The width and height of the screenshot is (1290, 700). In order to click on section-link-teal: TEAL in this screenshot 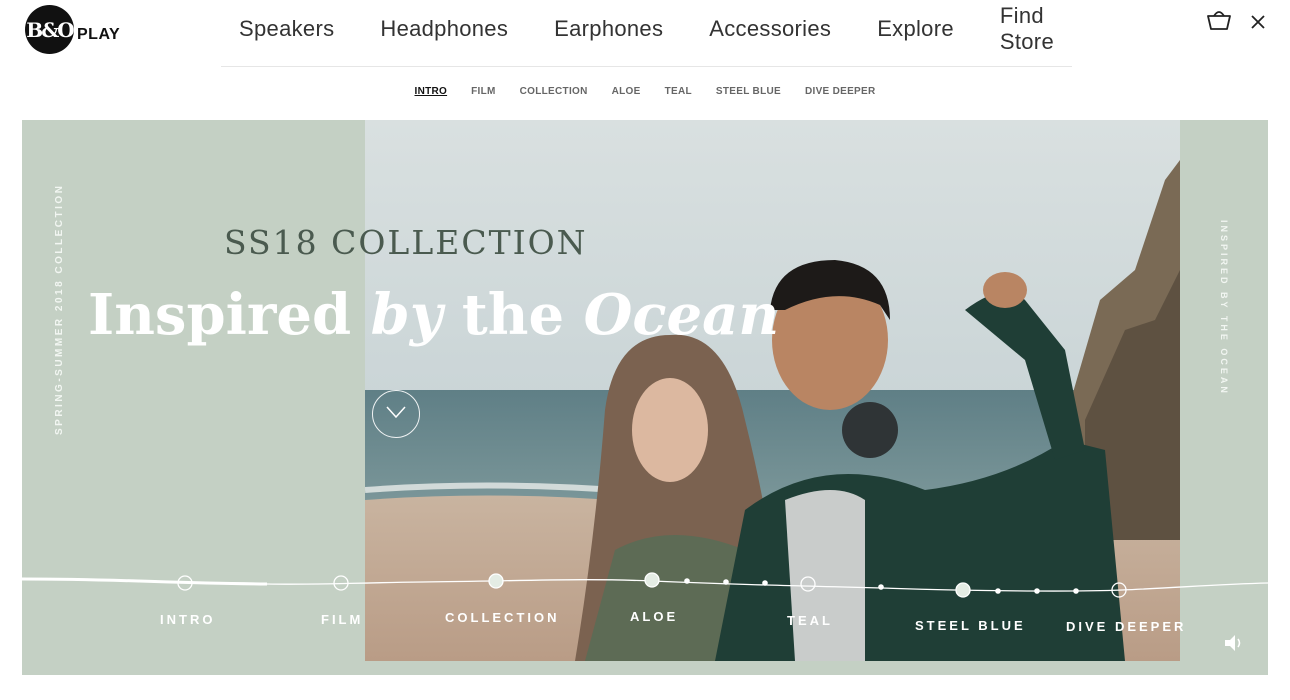, I will do `click(678, 91)`.